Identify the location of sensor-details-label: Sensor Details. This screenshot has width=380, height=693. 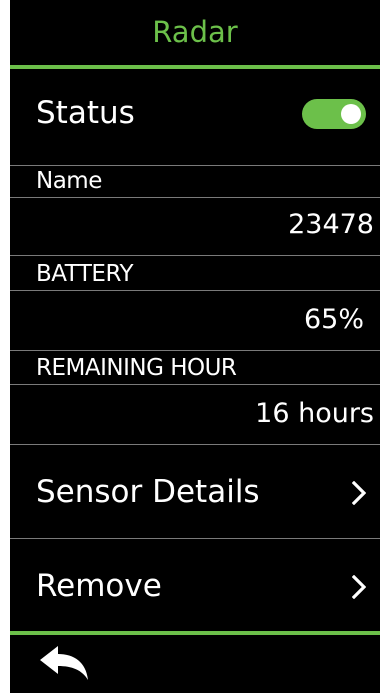
(148, 492).